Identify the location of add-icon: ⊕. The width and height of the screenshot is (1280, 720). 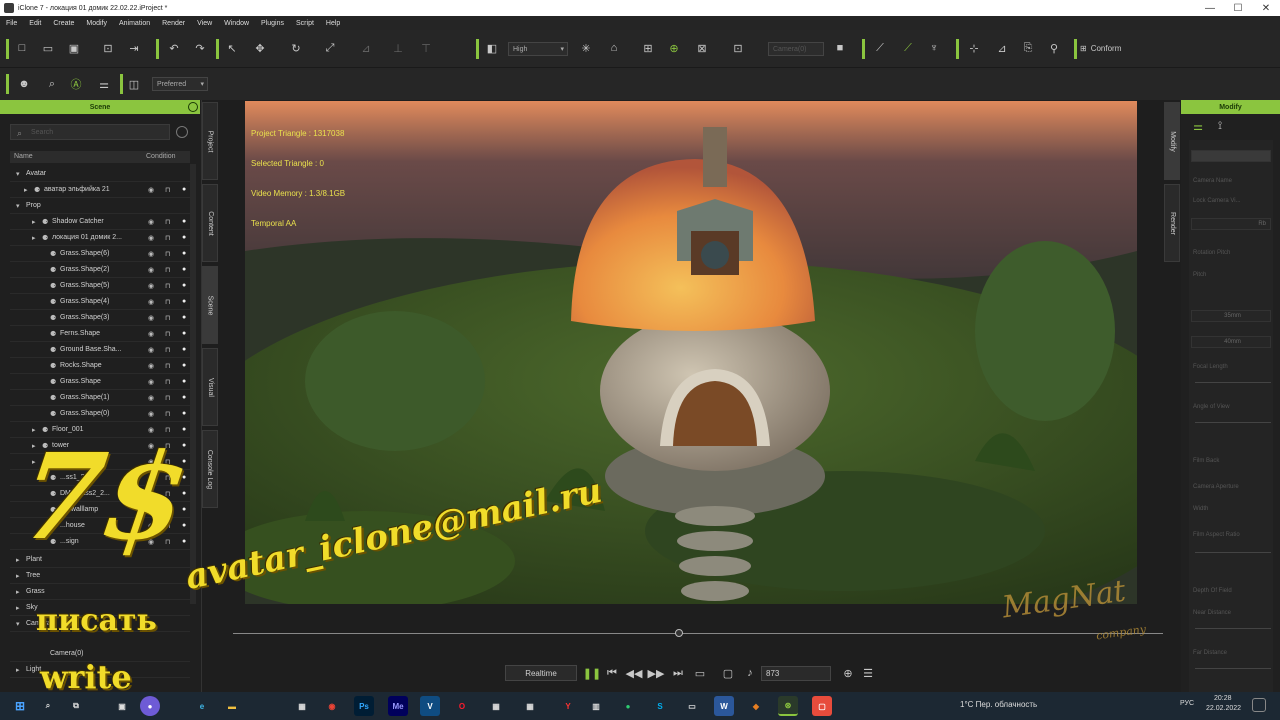
(674, 48).